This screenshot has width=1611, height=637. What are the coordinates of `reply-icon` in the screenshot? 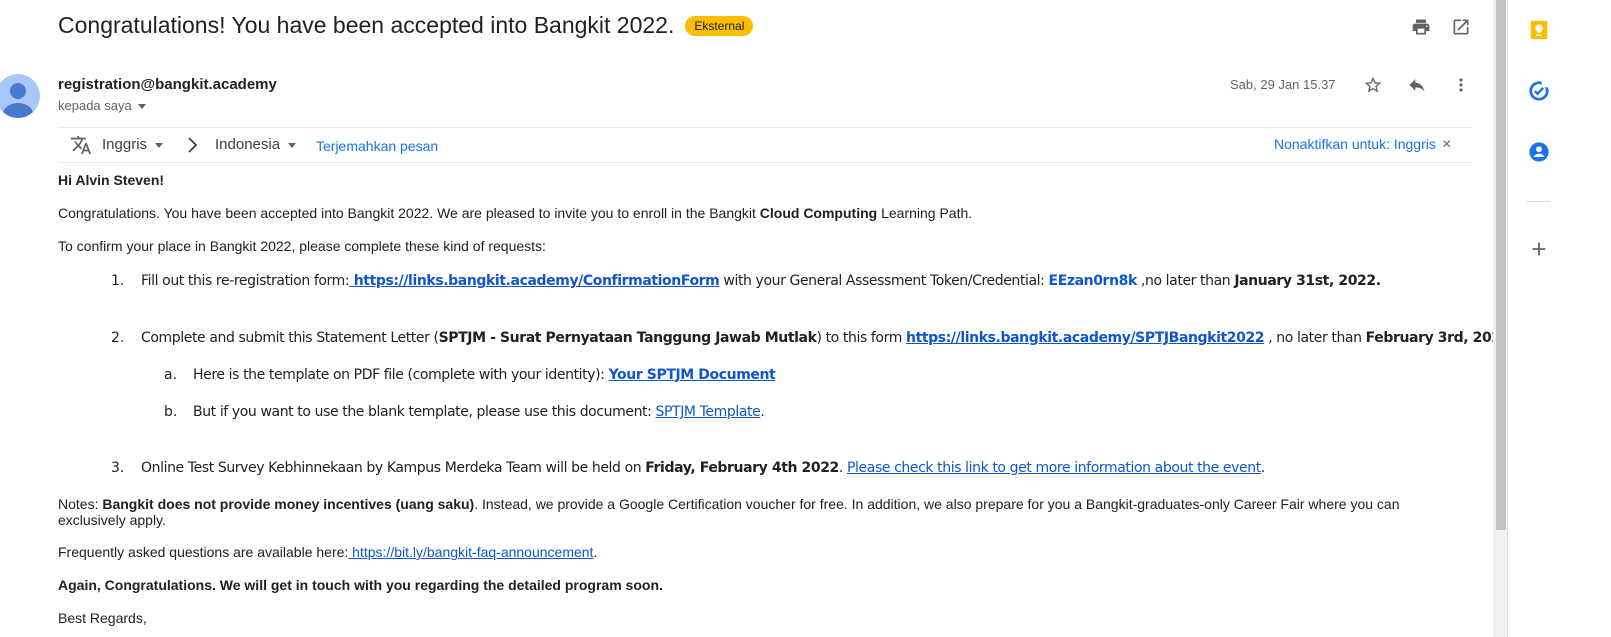 It's located at (1417, 85).